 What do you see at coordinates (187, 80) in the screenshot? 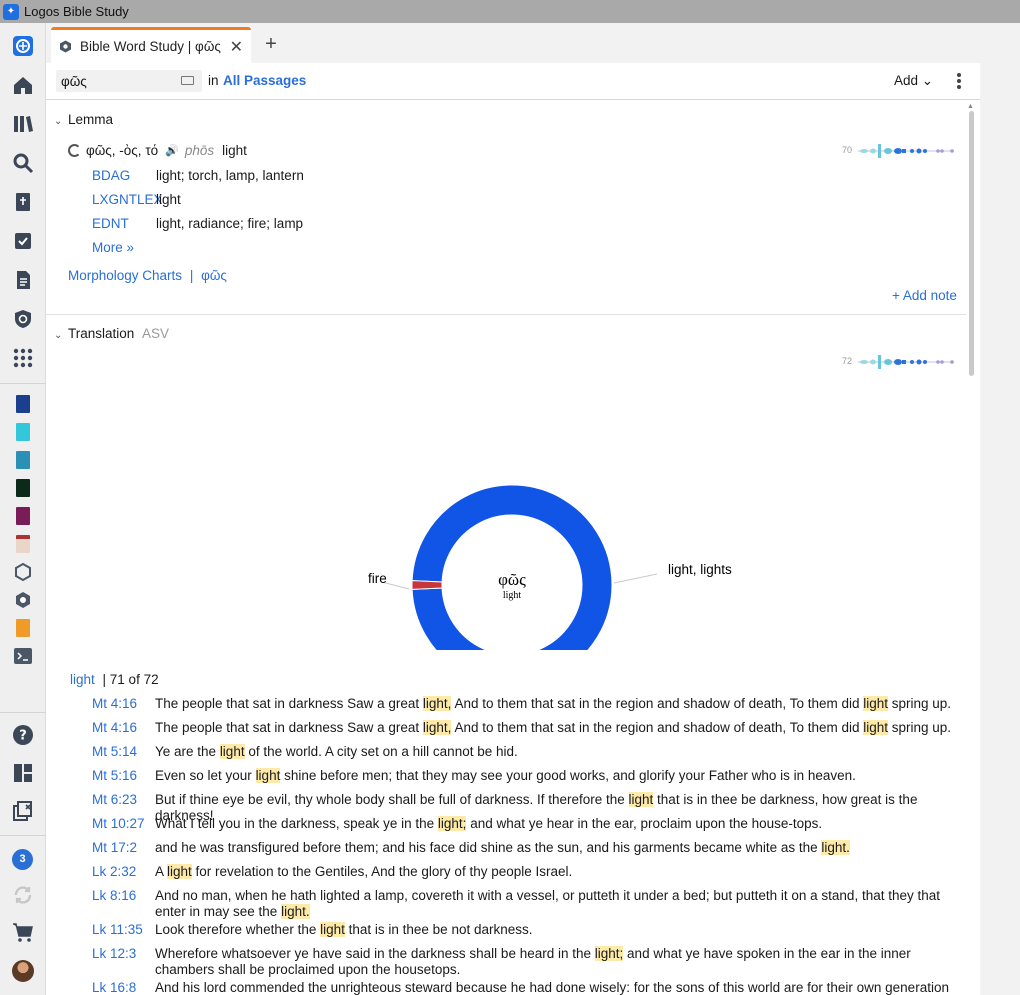
I see `keyboard-icon` at bounding box center [187, 80].